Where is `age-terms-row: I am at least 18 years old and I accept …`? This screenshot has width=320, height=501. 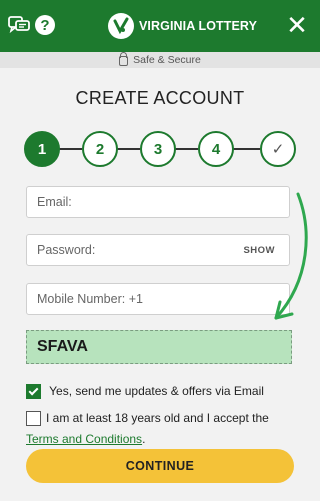
age-terms-row: I am at least 18 years old and I accept … is located at coordinates (161, 429).